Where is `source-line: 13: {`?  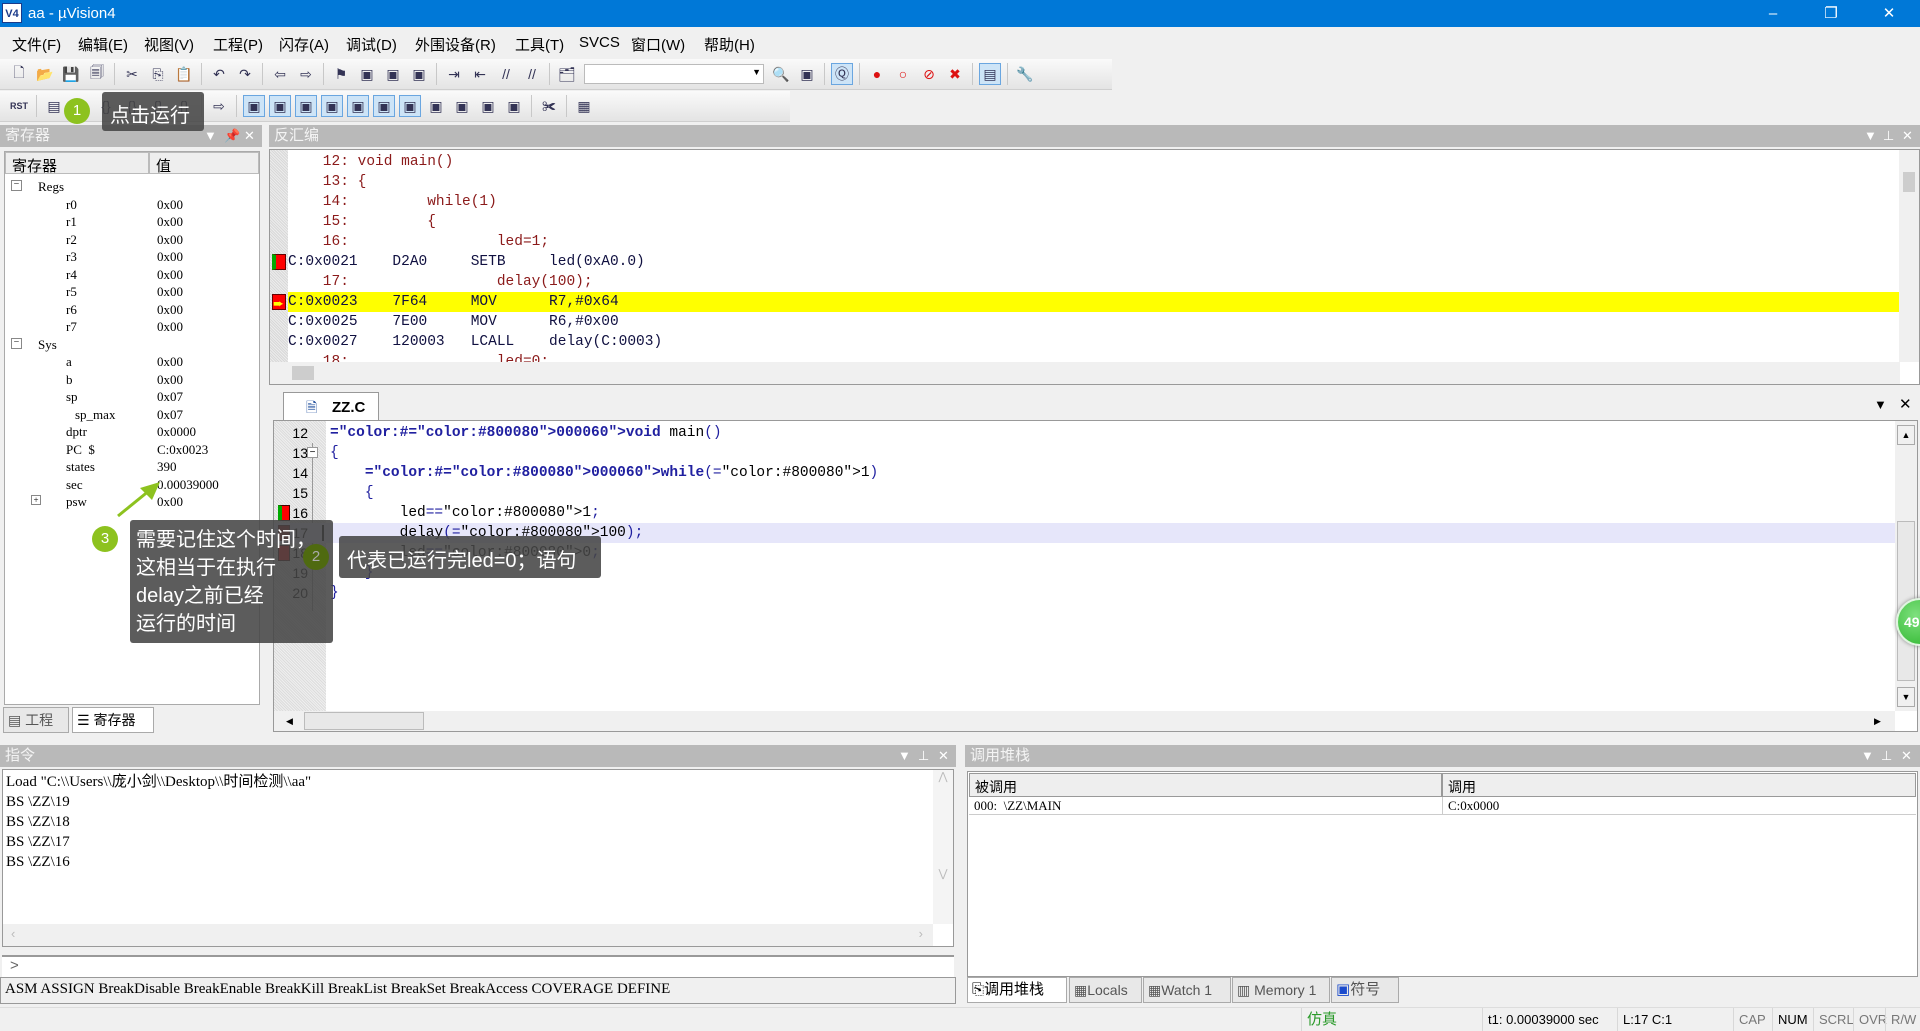
source-line: 13: { is located at coordinates (1093, 182).